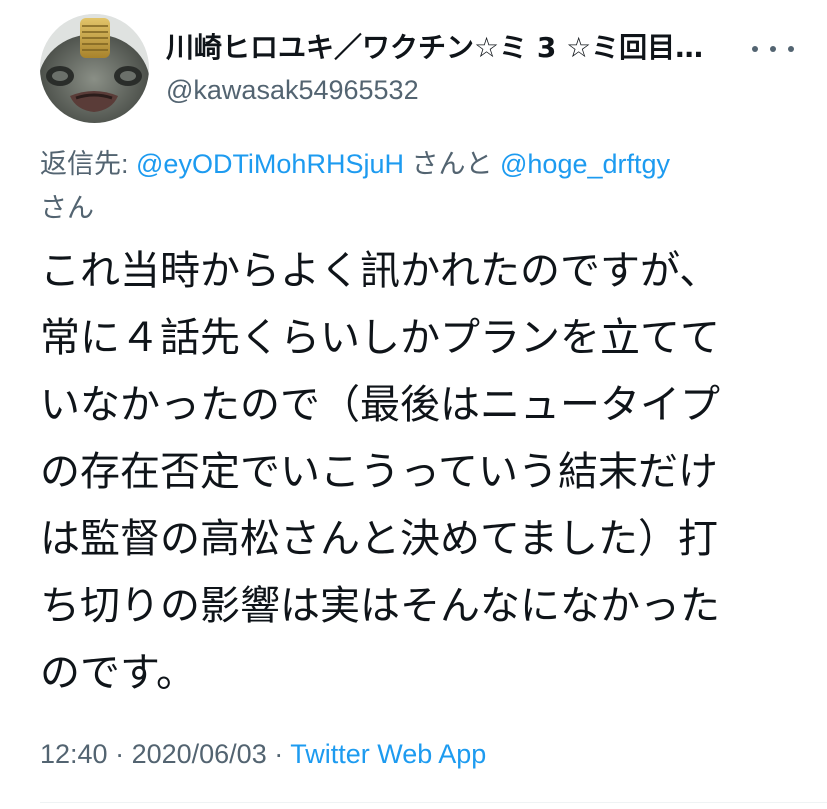  I want to click on reply-context: 返信先: @eyODTiMohRHSjuH さんと @hoge_drftgy さん, so click(410, 186).